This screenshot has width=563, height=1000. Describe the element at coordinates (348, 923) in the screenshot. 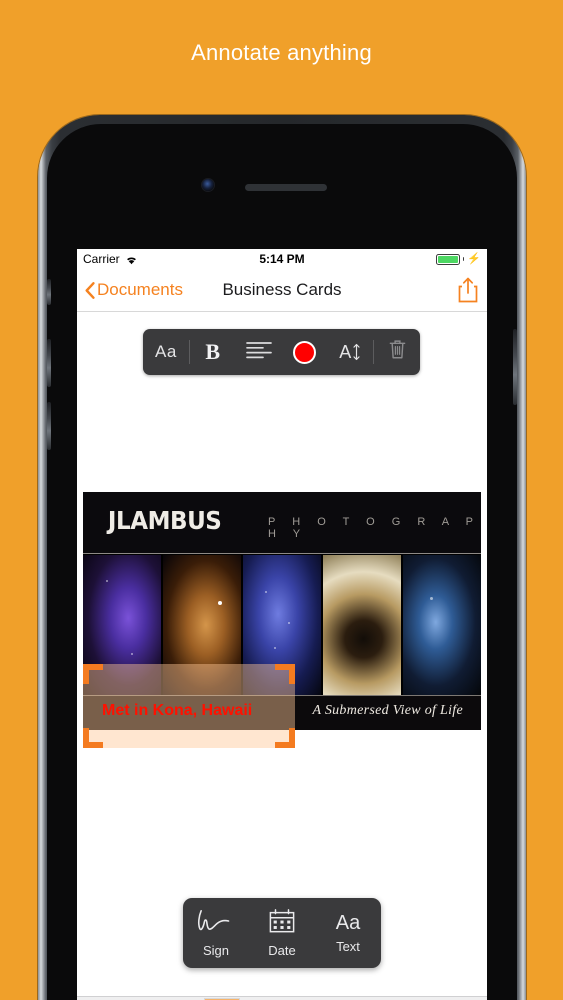

I see `text-aa-icon: Aa` at that location.